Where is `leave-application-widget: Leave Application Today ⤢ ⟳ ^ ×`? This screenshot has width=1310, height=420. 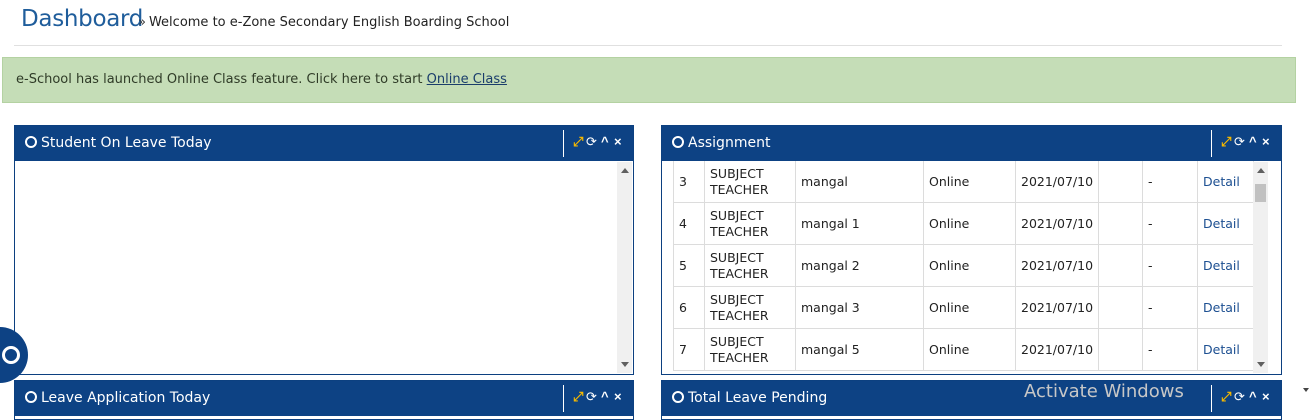
leave-application-widget: Leave Application Today ⤢ ⟳ ^ × is located at coordinates (324, 400).